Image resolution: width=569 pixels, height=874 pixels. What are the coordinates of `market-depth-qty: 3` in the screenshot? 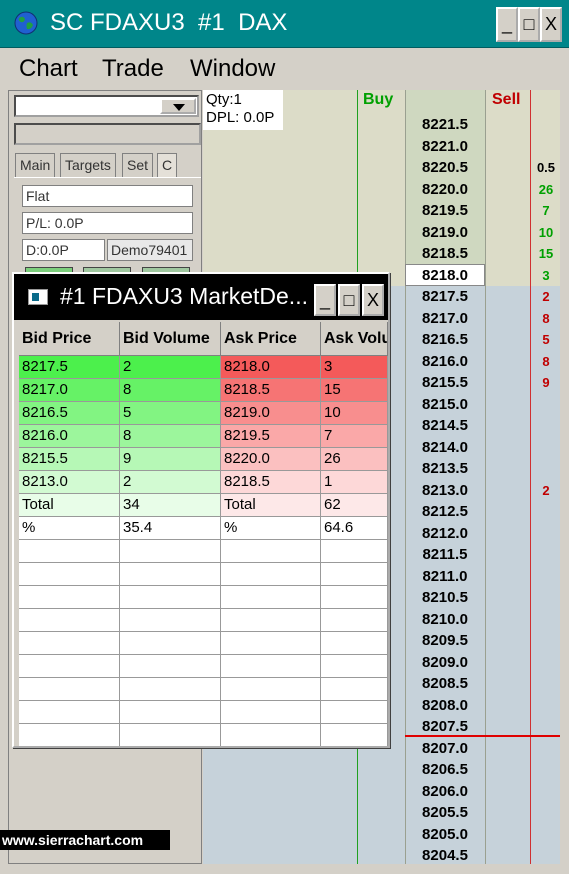 It's located at (546, 275).